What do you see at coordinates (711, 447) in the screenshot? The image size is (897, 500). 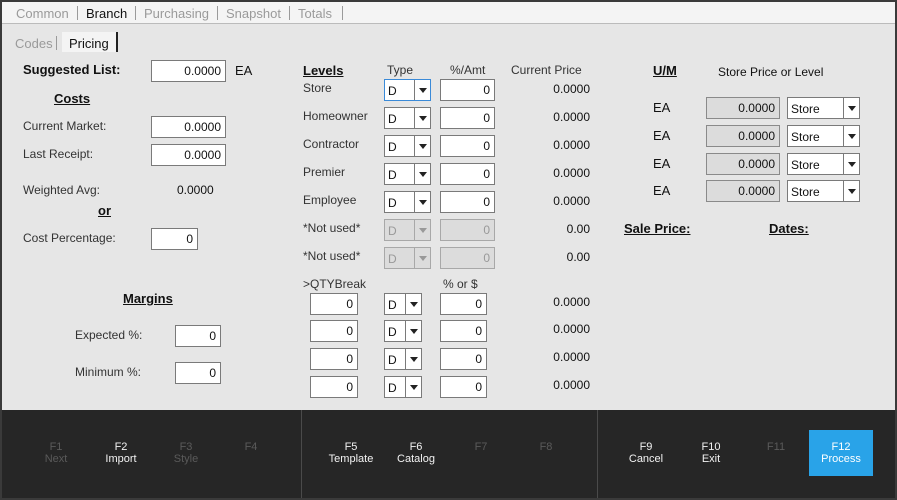 I see `fkey-key: F10` at bounding box center [711, 447].